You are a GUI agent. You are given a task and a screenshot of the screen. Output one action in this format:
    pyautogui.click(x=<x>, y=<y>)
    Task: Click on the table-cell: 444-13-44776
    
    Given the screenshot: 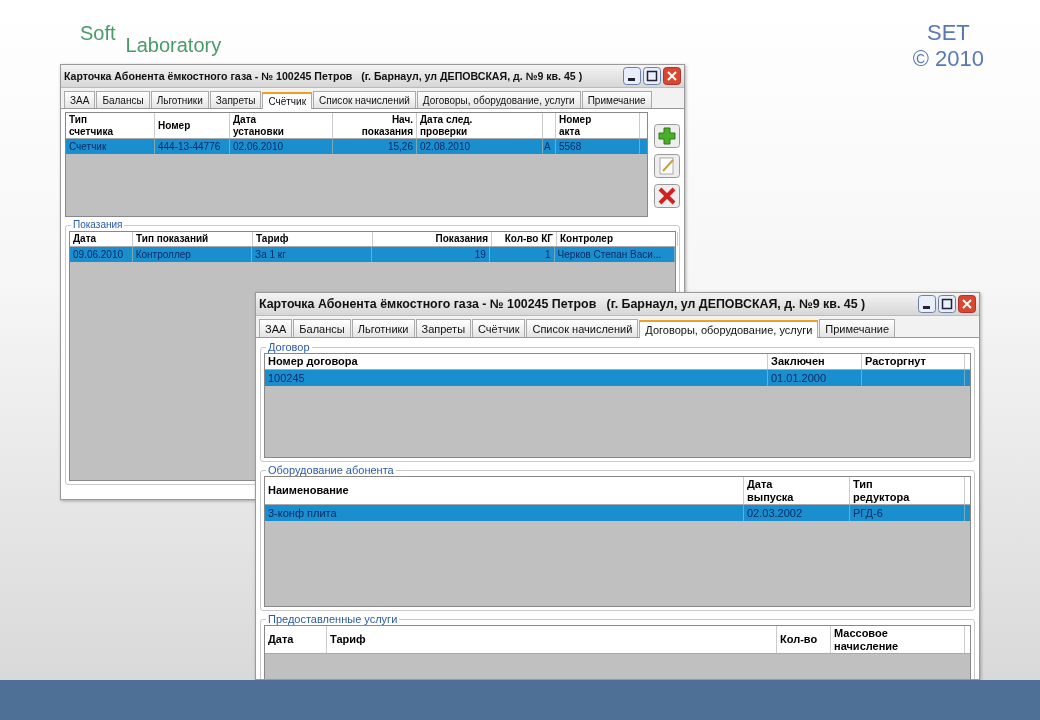 What is the action you would take?
    pyautogui.click(x=189, y=146)
    